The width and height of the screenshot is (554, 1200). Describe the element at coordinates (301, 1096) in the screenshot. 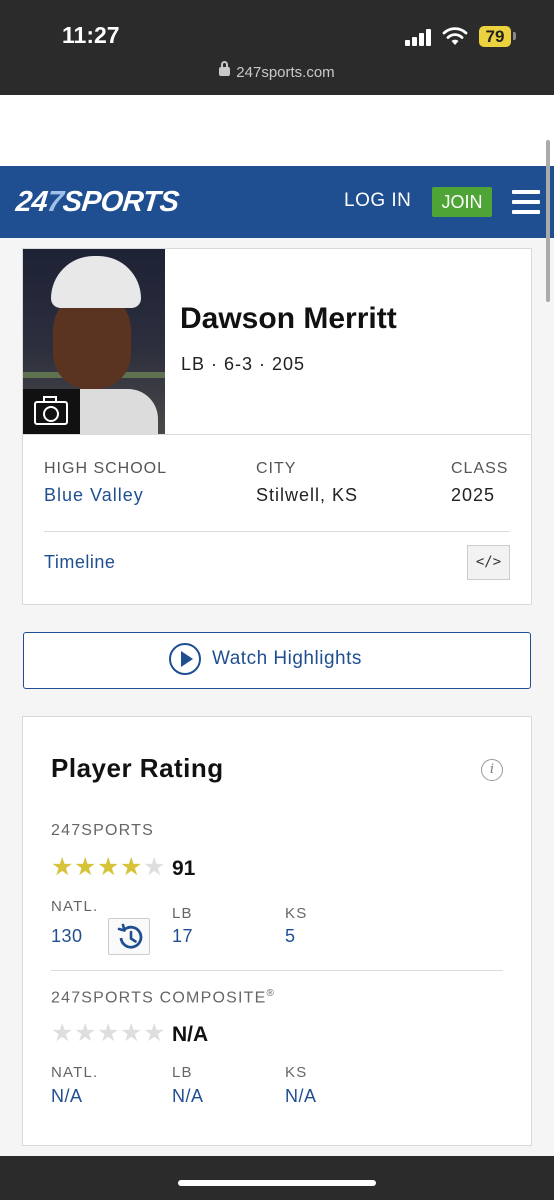

I see `composite-state-value: N/A` at that location.